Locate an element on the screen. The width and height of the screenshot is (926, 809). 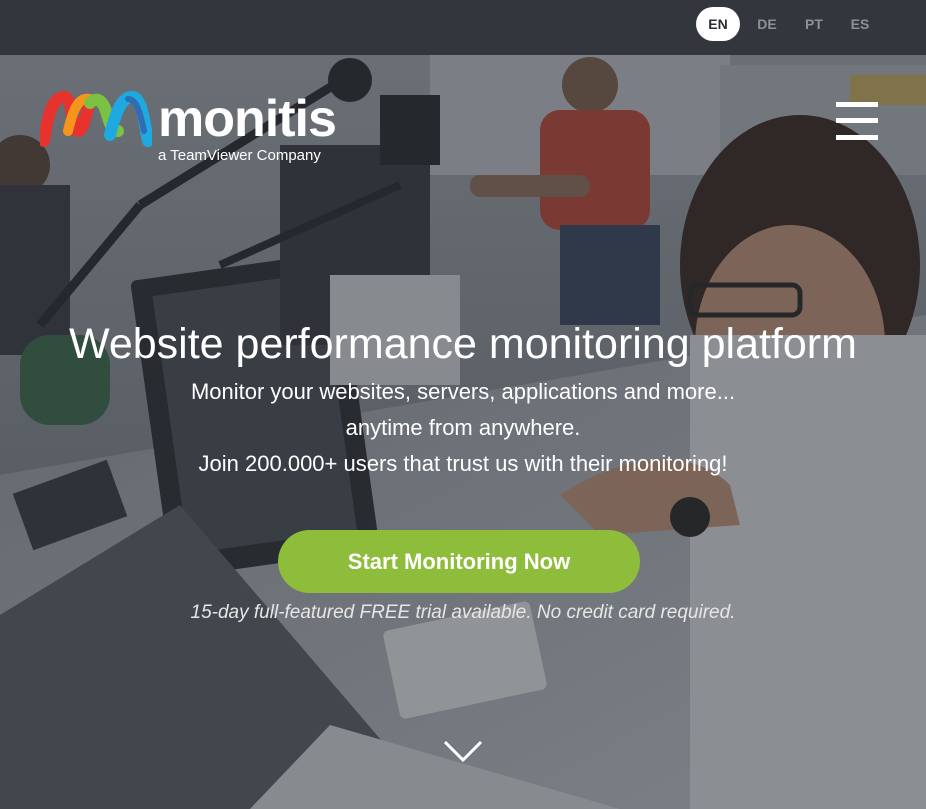
hero-headline: Website performance monitoring platform is located at coordinates (463, 344).